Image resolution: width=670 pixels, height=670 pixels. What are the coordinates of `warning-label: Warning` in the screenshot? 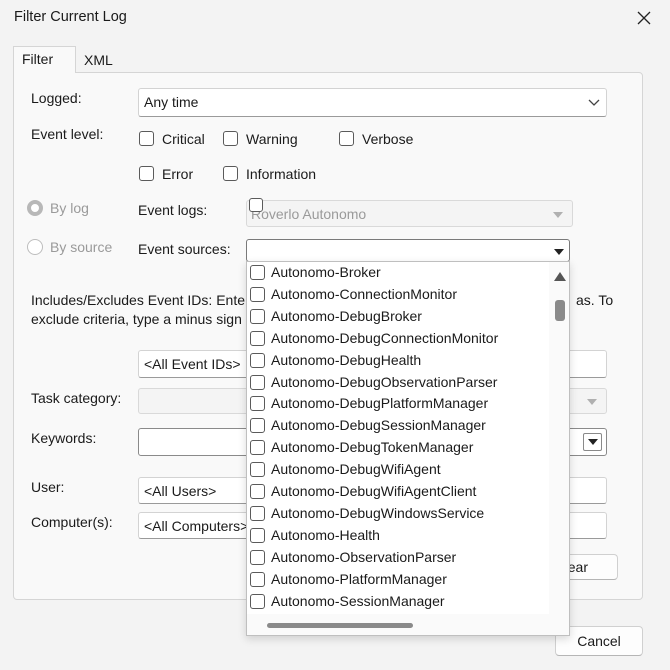 It's located at (272, 139).